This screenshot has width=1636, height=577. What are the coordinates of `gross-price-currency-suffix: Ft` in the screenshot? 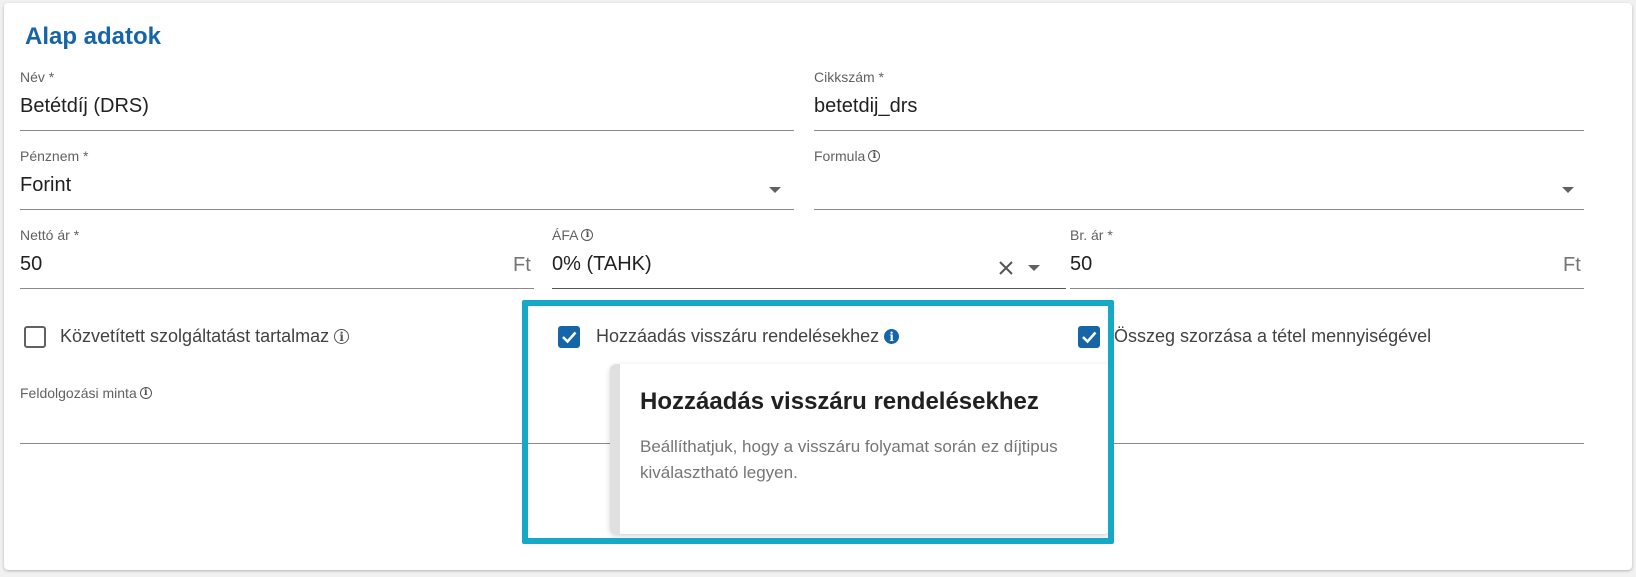 It's located at (1572, 265).